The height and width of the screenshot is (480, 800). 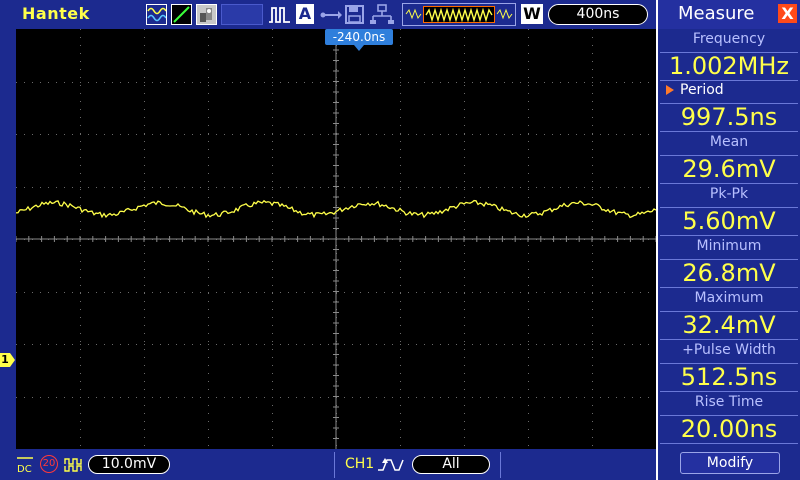 I want to click on measure-label-pulse-width: +Pulse Width, so click(x=729, y=350).